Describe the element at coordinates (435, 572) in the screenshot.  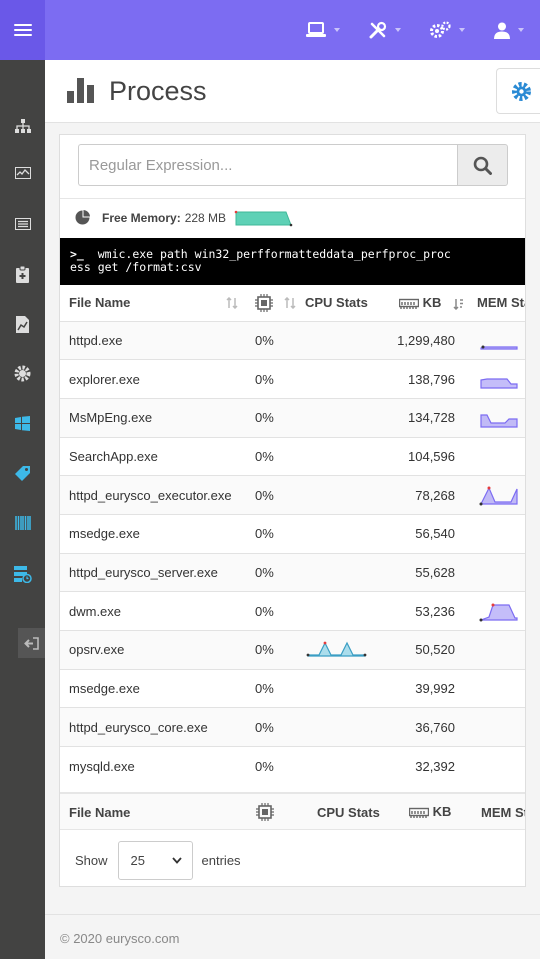
I see `cell-kb: 55,628` at that location.